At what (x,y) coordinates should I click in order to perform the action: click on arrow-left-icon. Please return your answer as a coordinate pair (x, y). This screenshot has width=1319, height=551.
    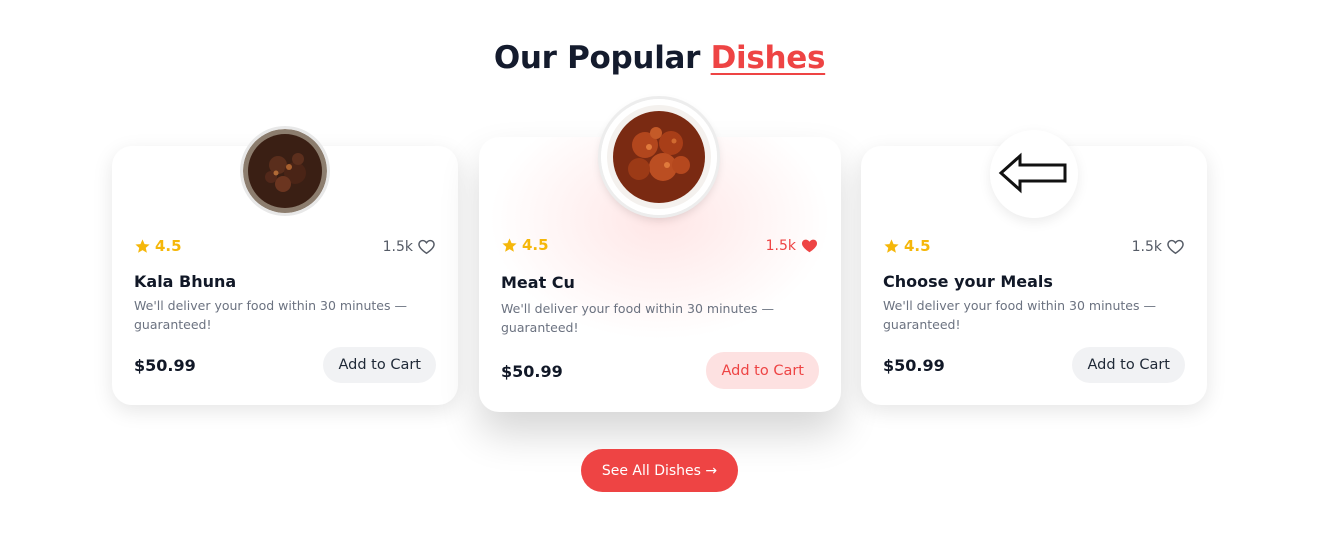
    Looking at the image, I should click on (1034, 174).